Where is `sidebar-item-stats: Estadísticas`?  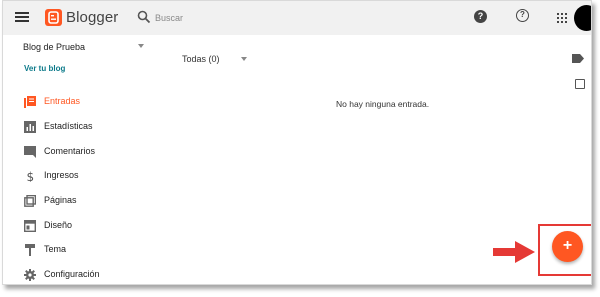 sidebar-item-stats: Estadísticas is located at coordinates (83, 127).